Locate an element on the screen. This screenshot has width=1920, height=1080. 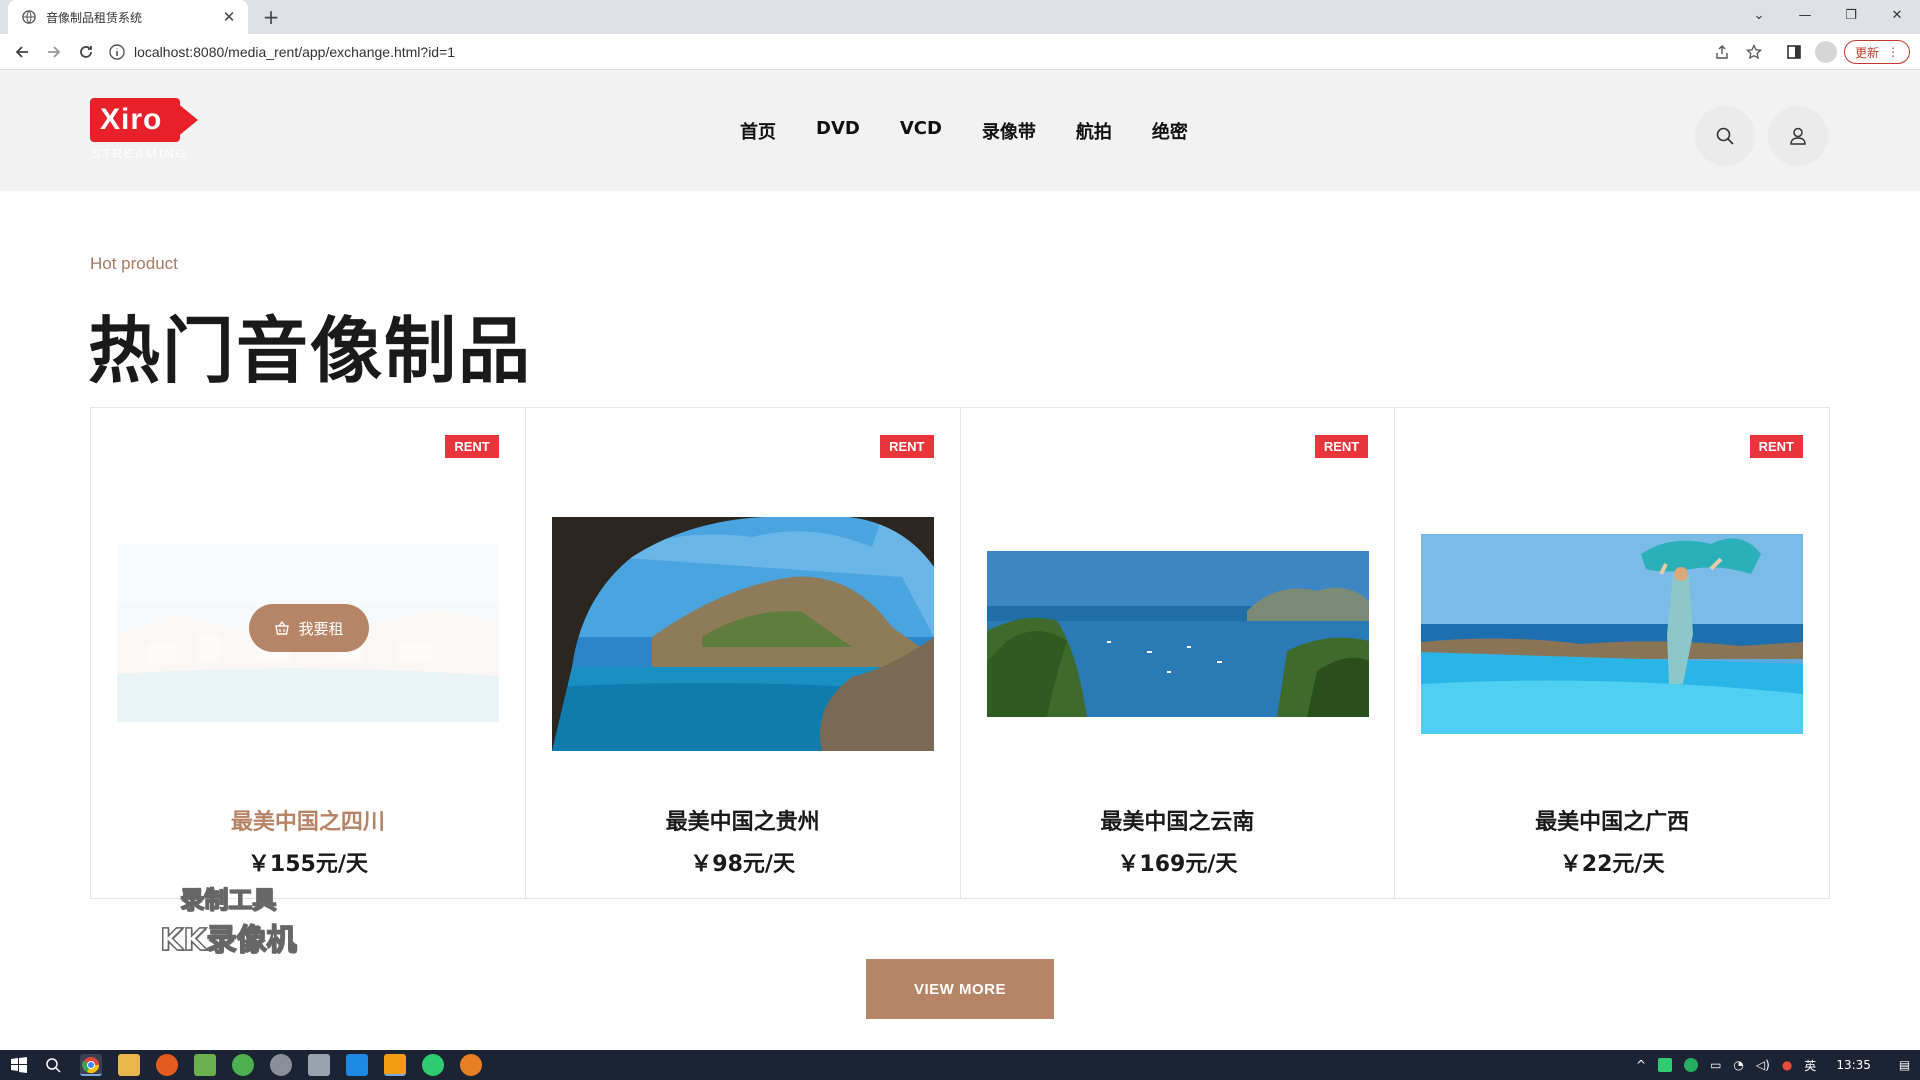
site-info-icon is located at coordinates (117, 52).